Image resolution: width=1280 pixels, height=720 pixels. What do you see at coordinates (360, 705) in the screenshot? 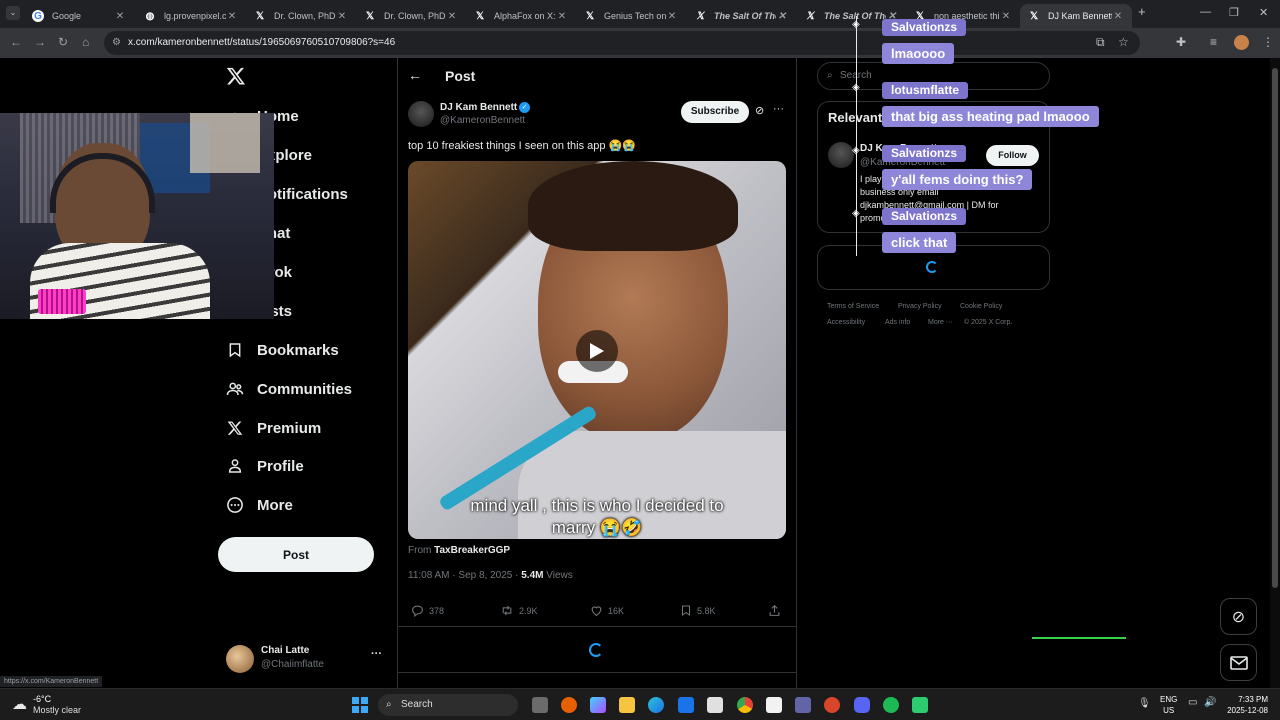
I see `start-button` at bounding box center [360, 705].